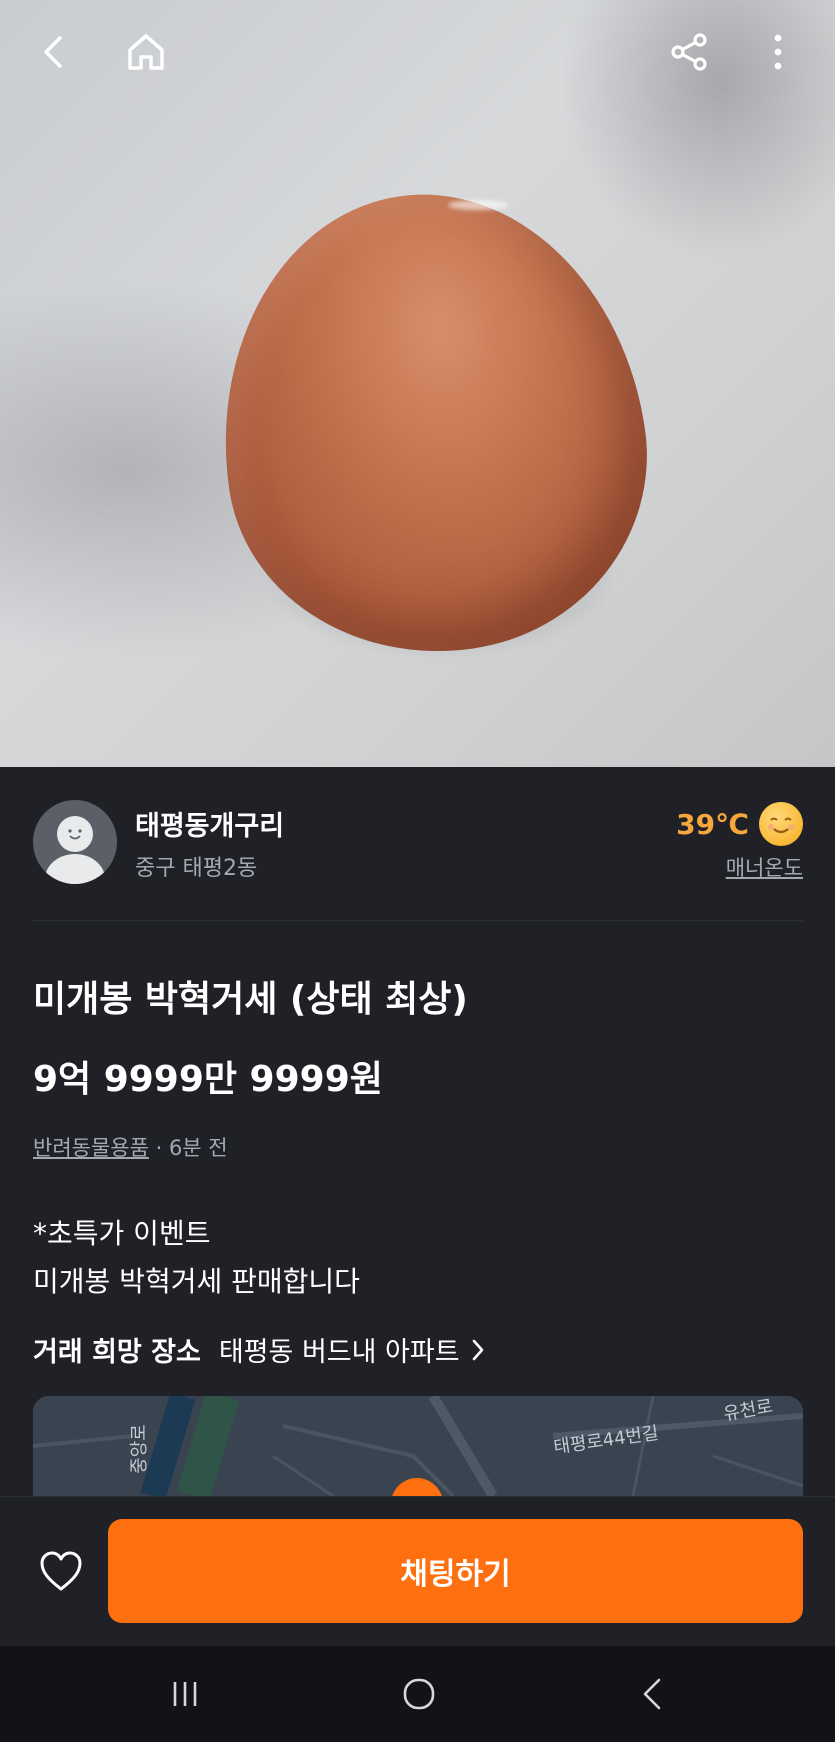  What do you see at coordinates (418, 845) in the screenshot?
I see `seller-profile: 태평동개구리 중구 태평2동 39℃ 매너온도` at bounding box center [418, 845].